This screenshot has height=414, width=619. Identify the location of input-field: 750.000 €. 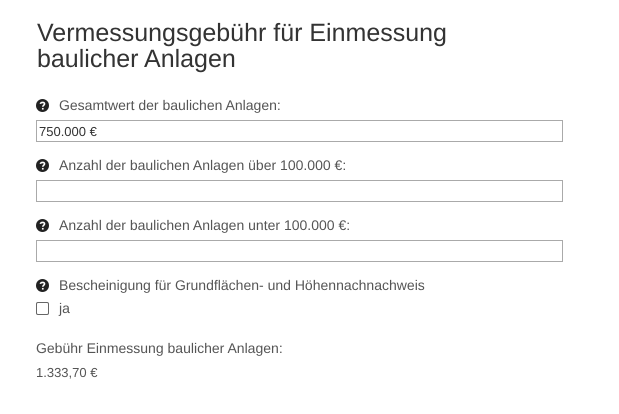
(299, 131).